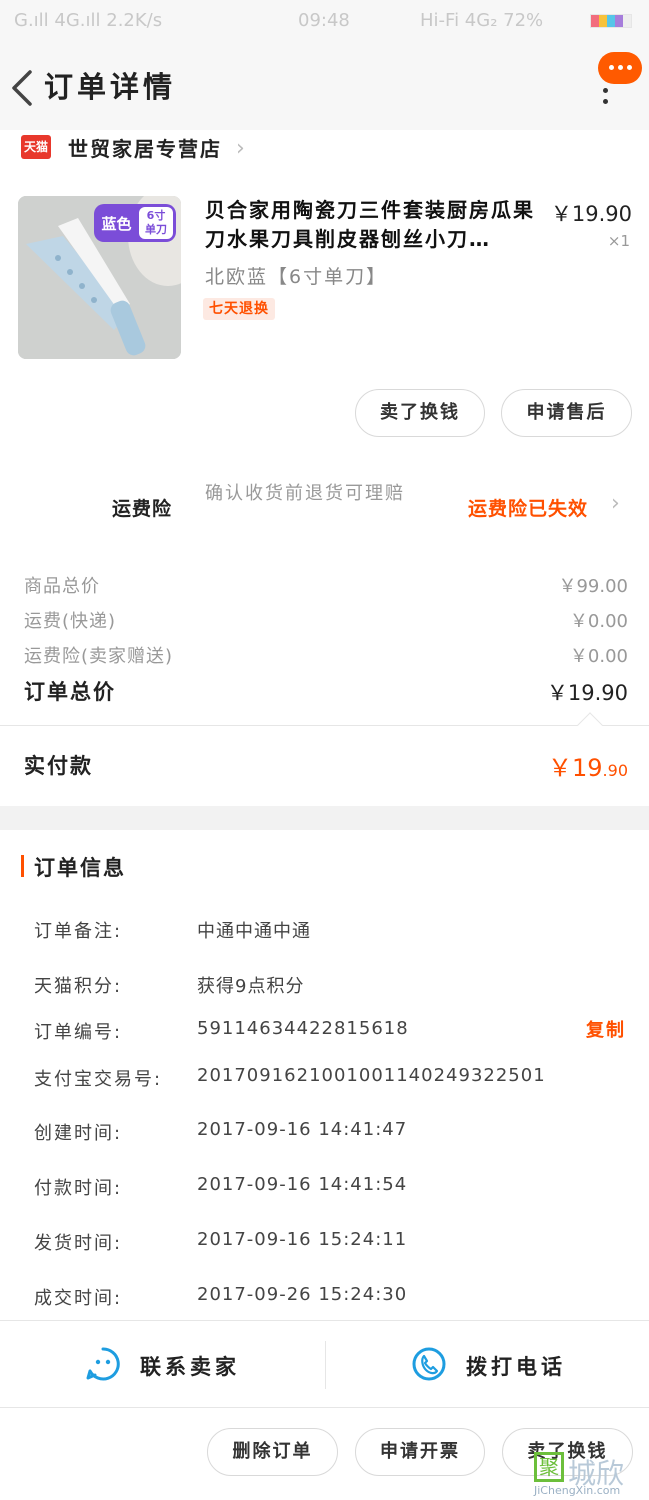  What do you see at coordinates (272, 1452) in the screenshot?
I see `delete-order-button: 删除订单` at bounding box center [272, 1452].